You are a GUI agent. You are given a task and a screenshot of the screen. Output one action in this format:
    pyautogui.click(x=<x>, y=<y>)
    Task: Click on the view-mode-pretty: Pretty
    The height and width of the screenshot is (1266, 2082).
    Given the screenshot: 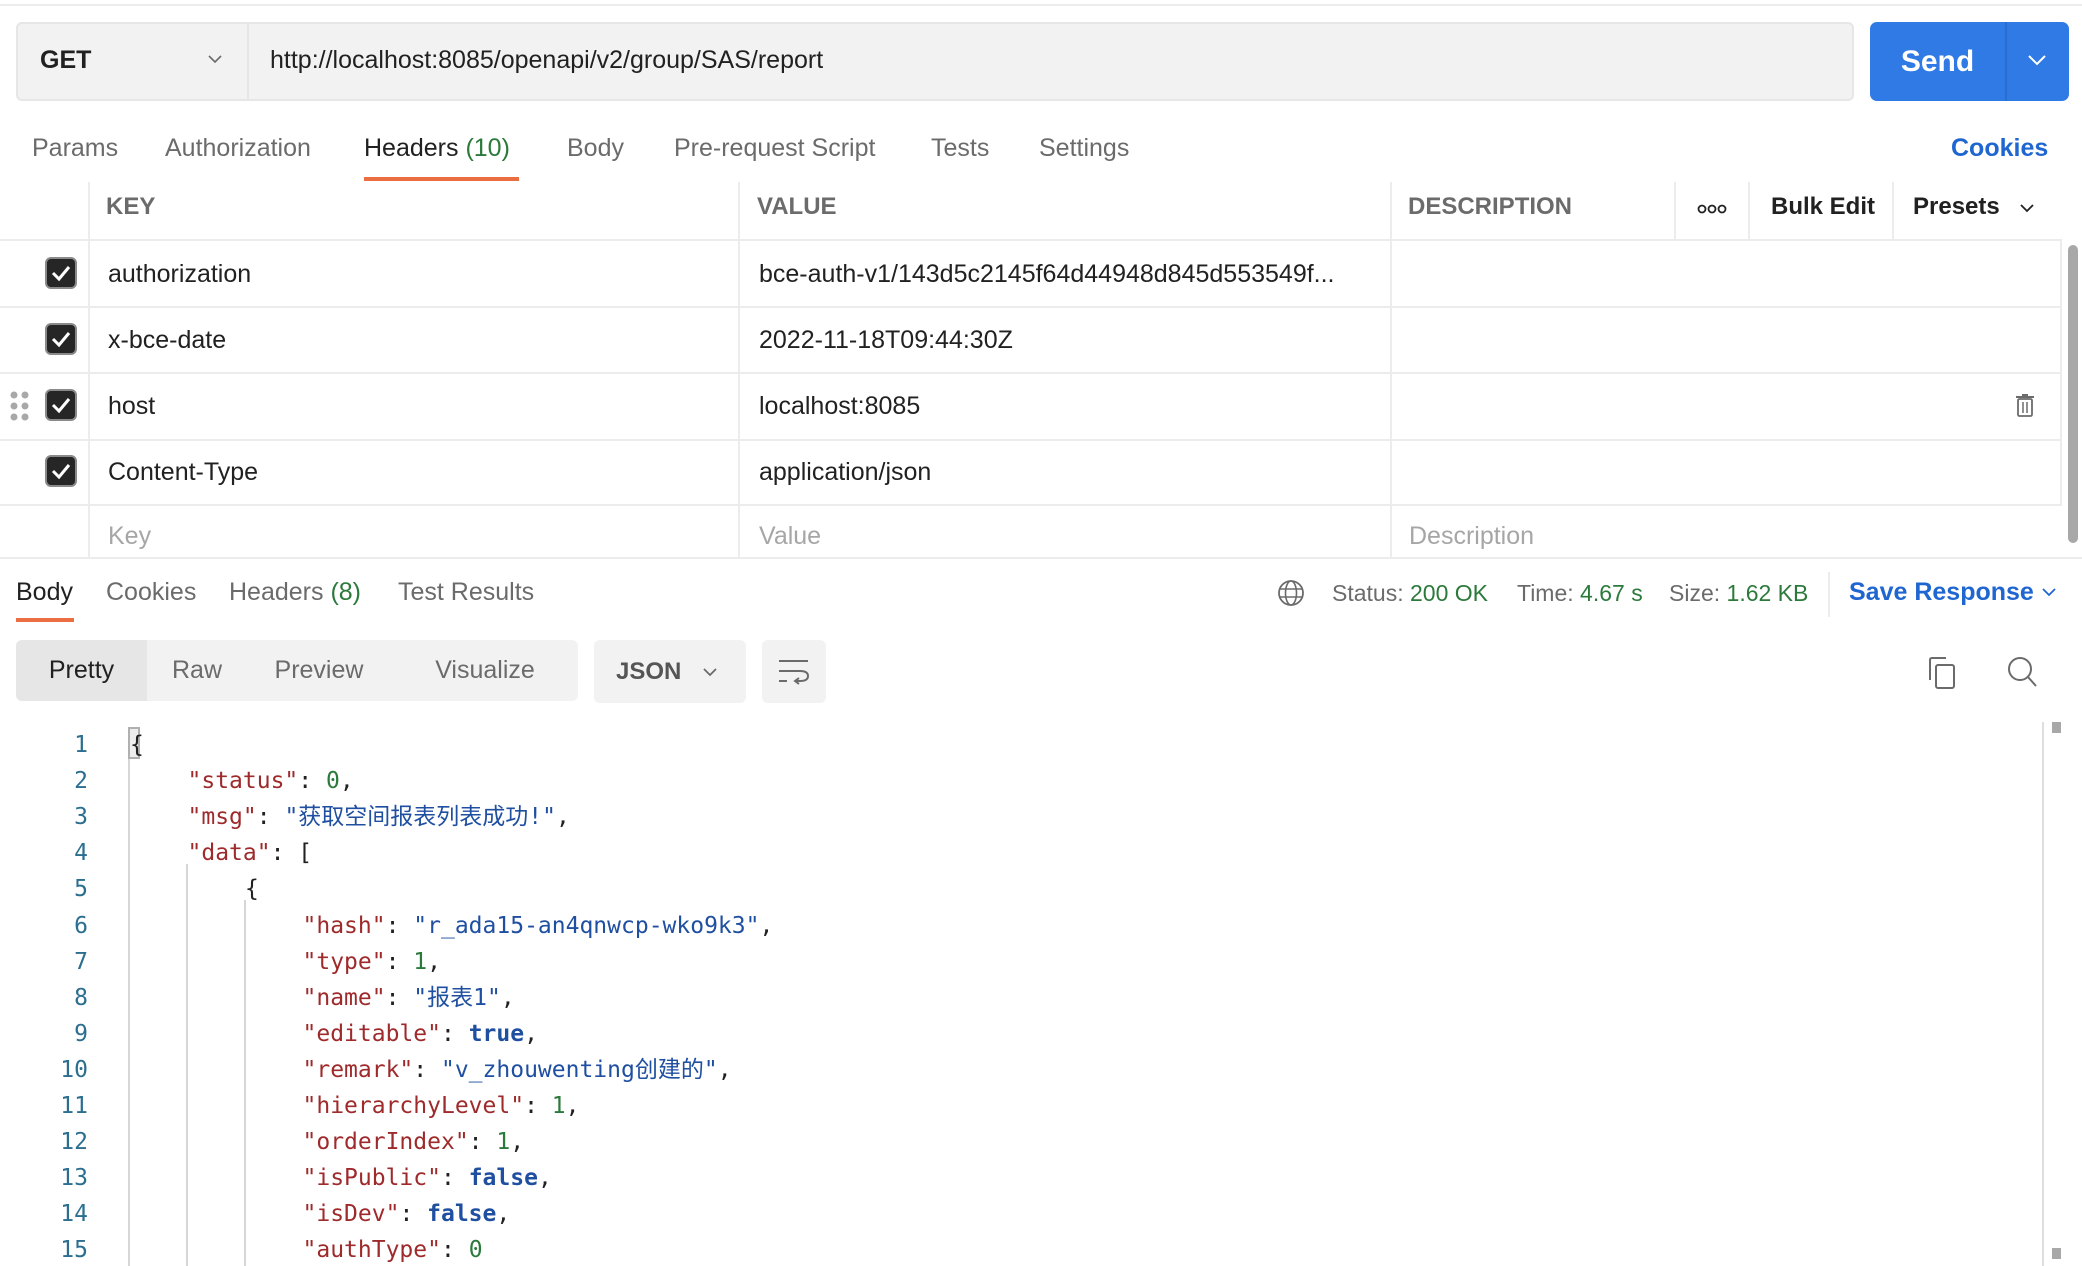 What is the action you would take?
    pyautogui.click(x=81, y=670)
    